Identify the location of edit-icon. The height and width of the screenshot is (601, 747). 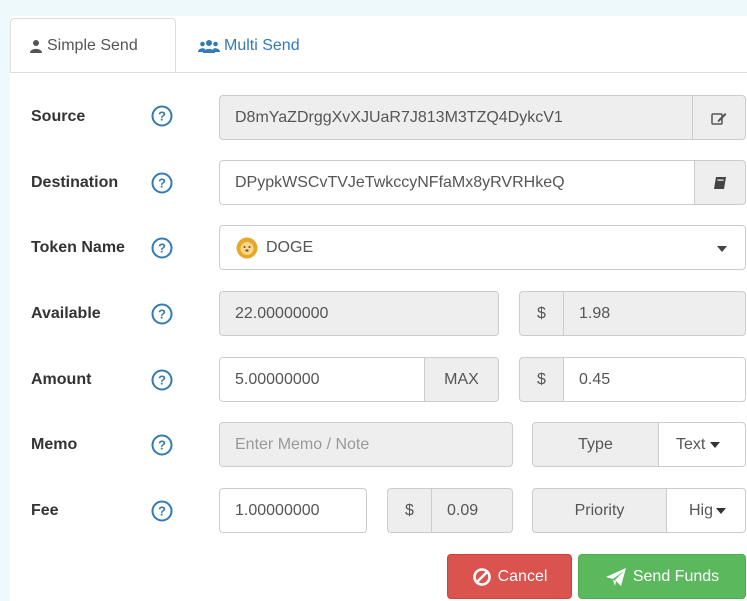
(719, 118).